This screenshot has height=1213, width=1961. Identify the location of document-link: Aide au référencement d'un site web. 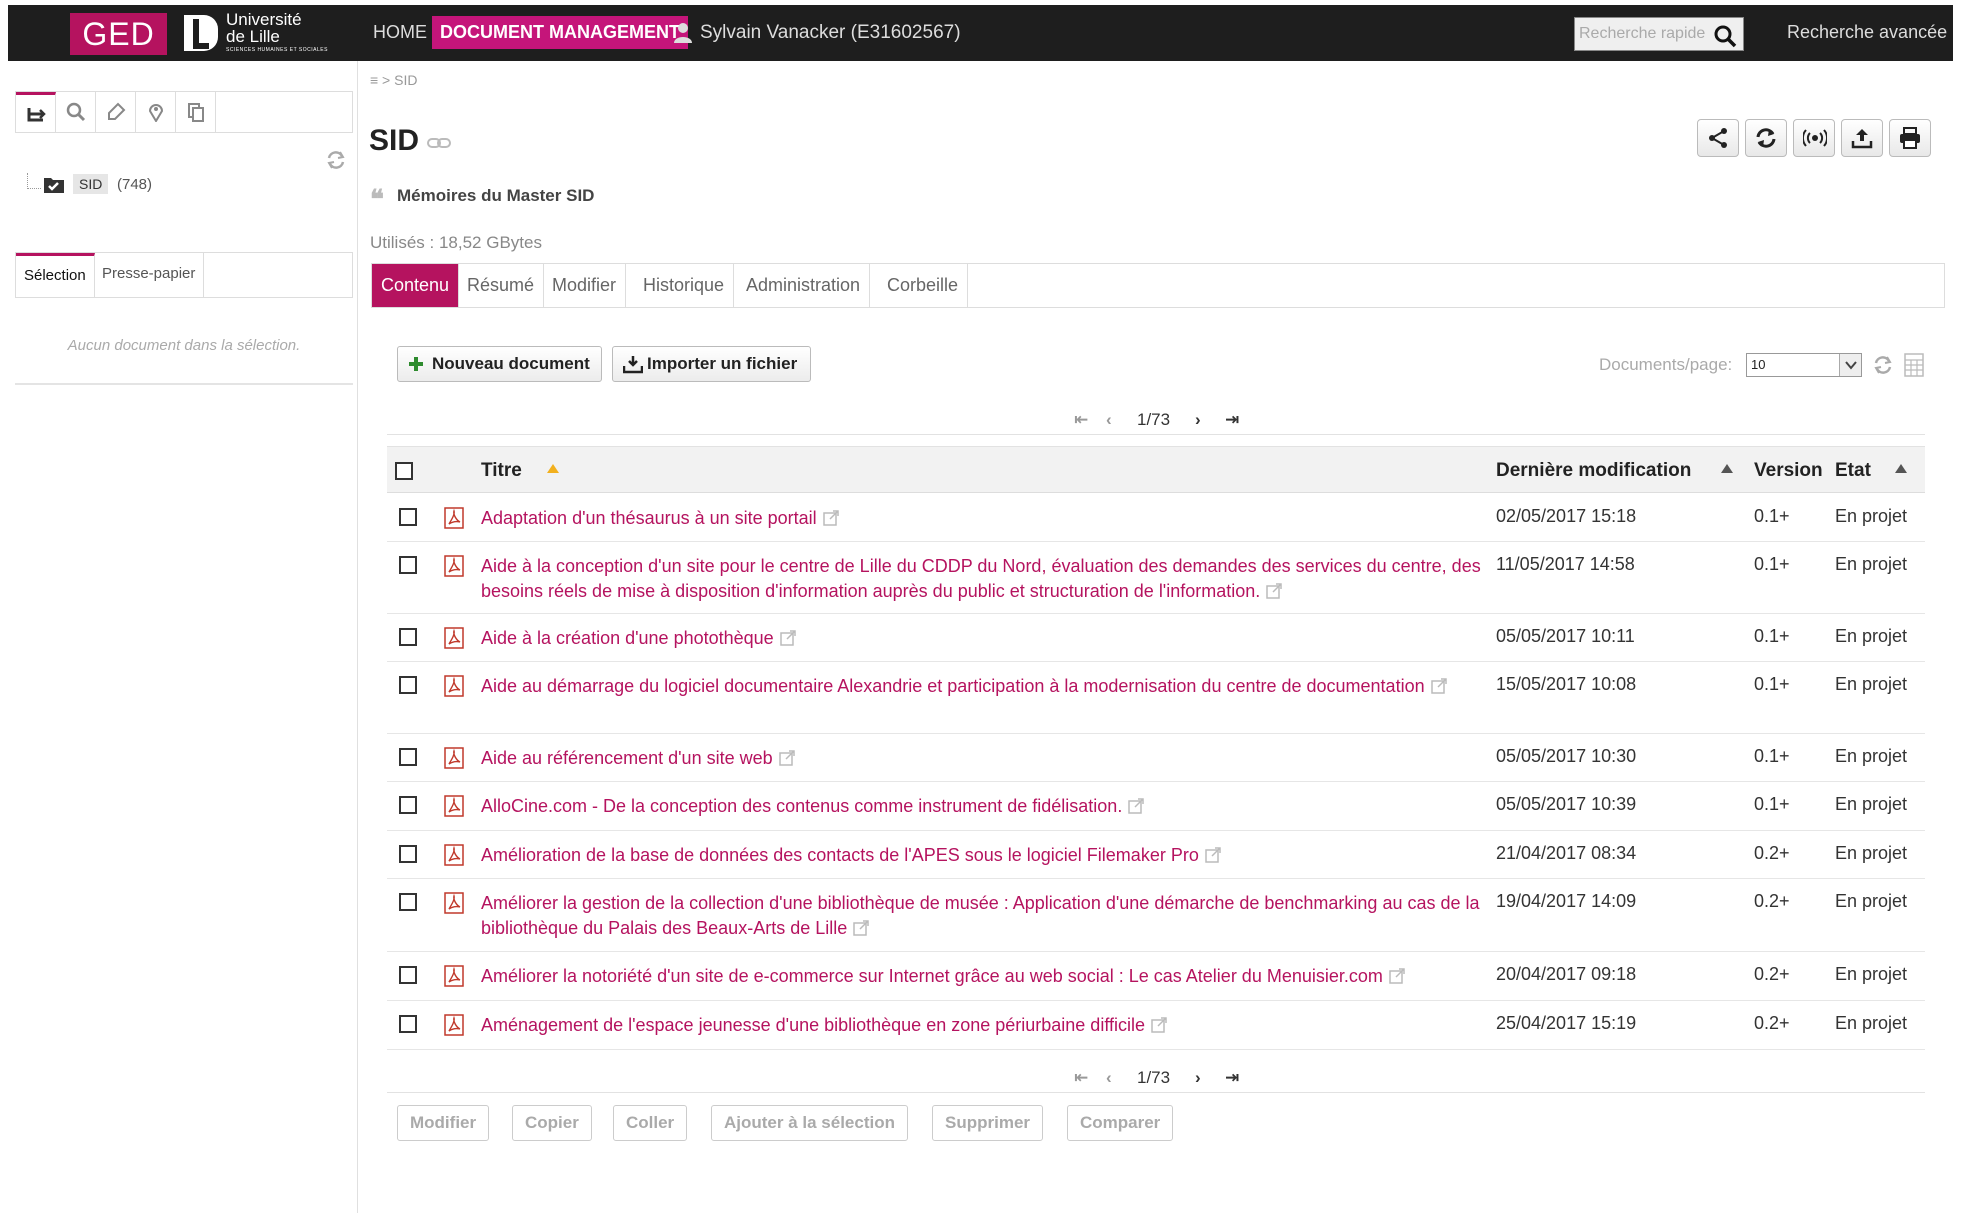
(986, 758).